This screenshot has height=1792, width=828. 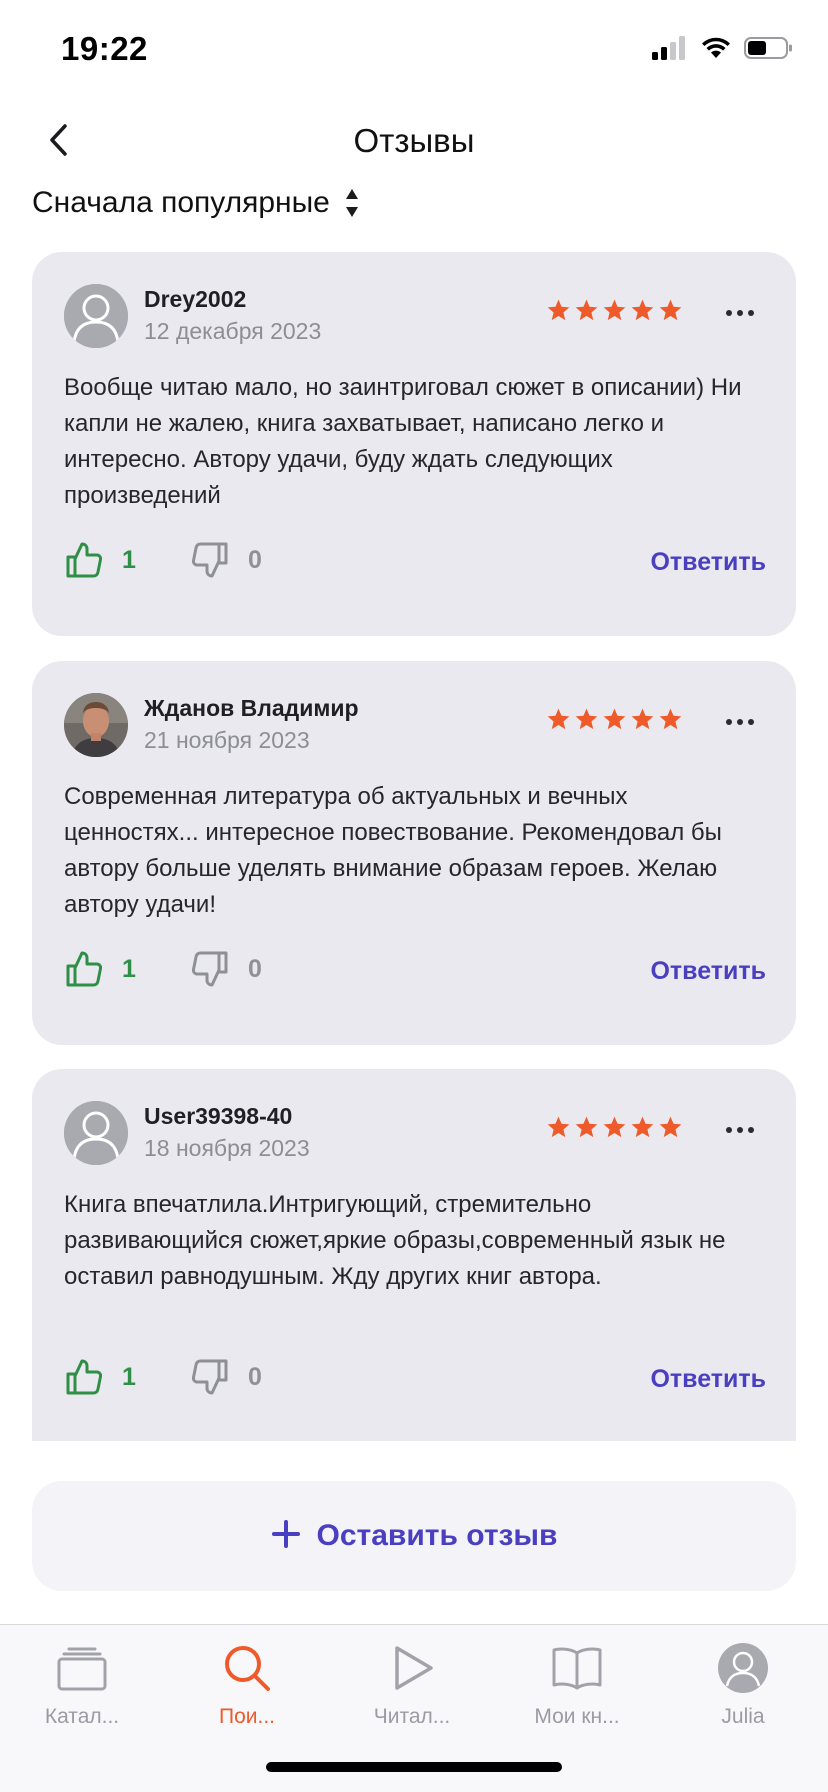 I want to click on sort-selector: Сначала популярные, so click(x=196, y=203).